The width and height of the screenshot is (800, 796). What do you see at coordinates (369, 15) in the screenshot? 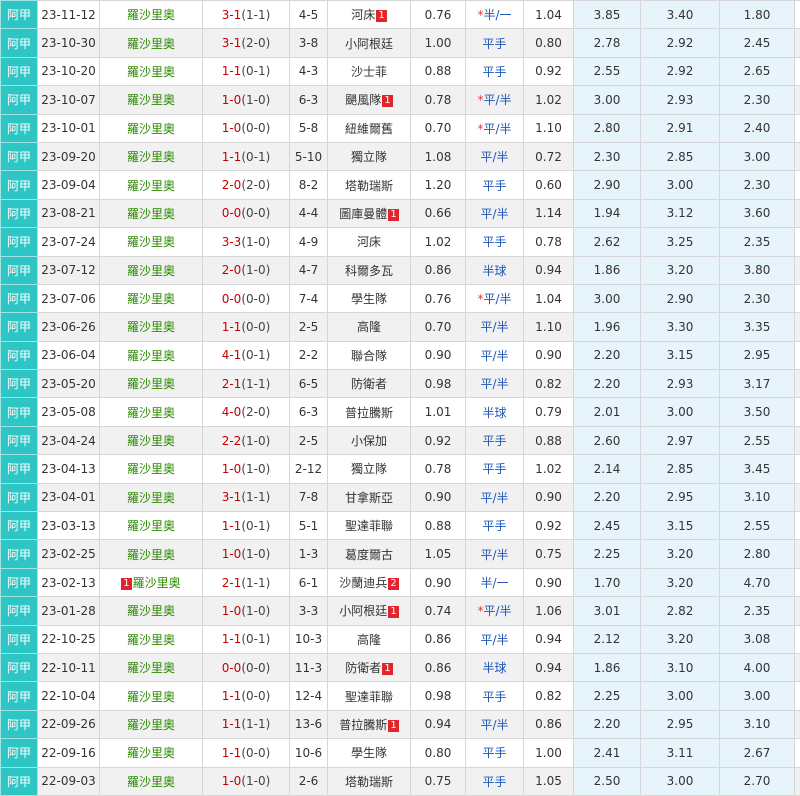
I see `away-team-cell: 河床1` at bounding box center [369, 15].